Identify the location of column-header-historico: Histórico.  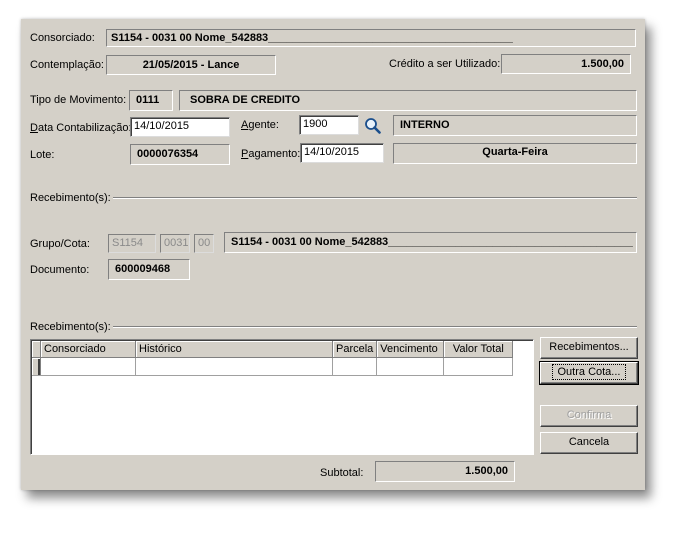
(234, 349).